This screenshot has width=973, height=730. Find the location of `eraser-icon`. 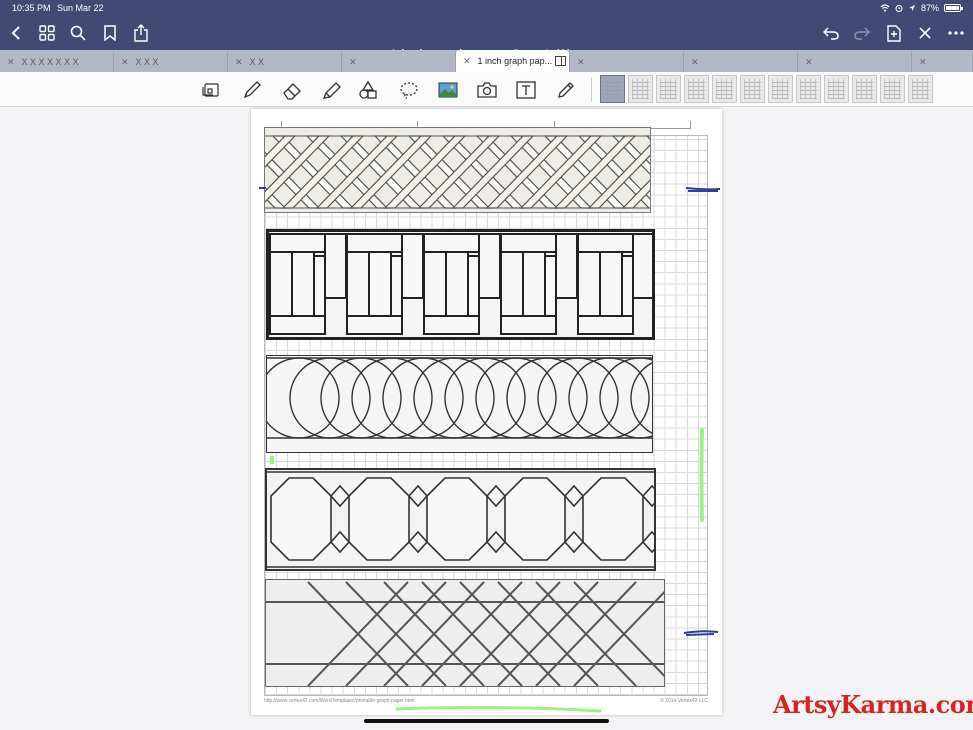

eraser-icon is located at coordinates (292, 90).